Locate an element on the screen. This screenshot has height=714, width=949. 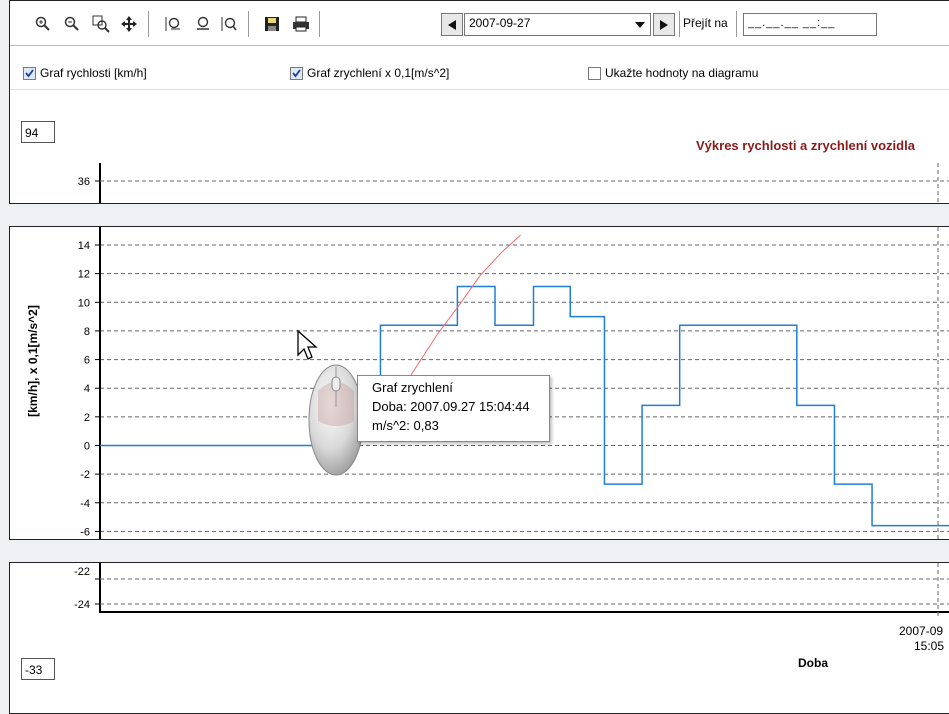
y-tick-label: 6 is located at coordinates (87, 361).